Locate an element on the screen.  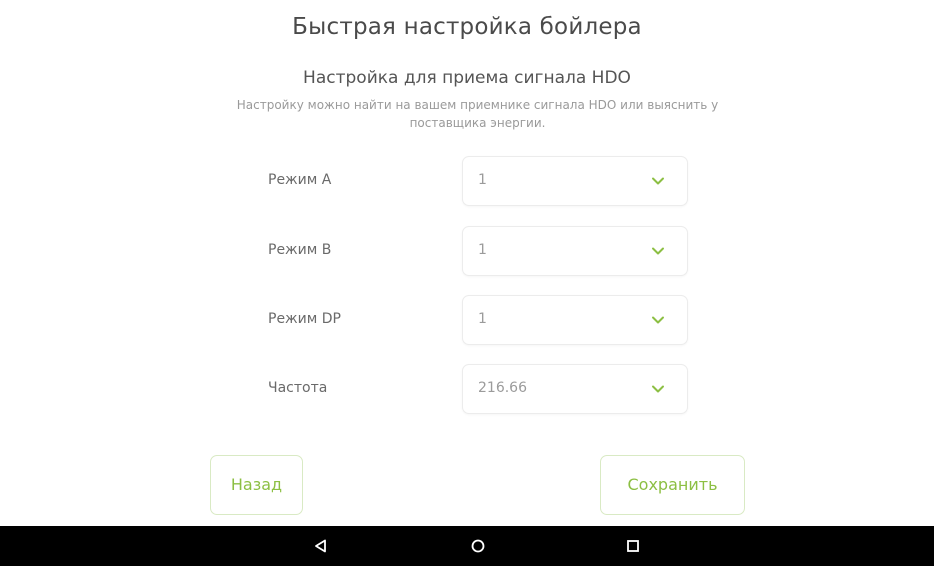
mode-dp-select: 1 is located at coordinates (575, 320).